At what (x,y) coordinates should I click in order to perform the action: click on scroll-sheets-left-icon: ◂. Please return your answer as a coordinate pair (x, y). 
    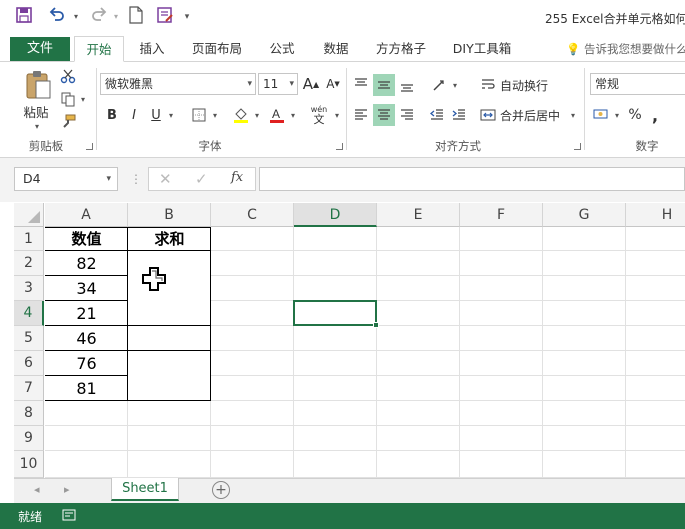
    Looking at the image, I should click on (37, 489).